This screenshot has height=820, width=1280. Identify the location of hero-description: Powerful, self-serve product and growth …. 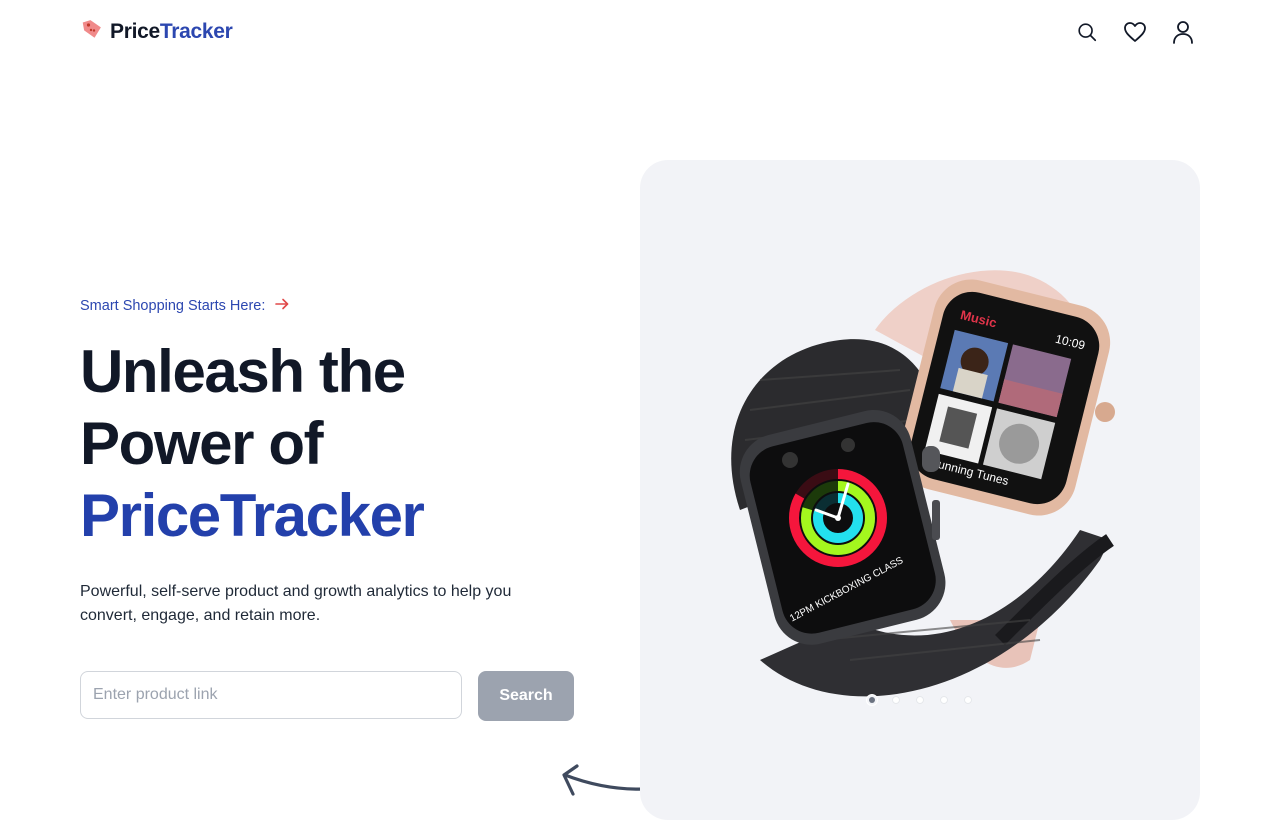
(296, 603).